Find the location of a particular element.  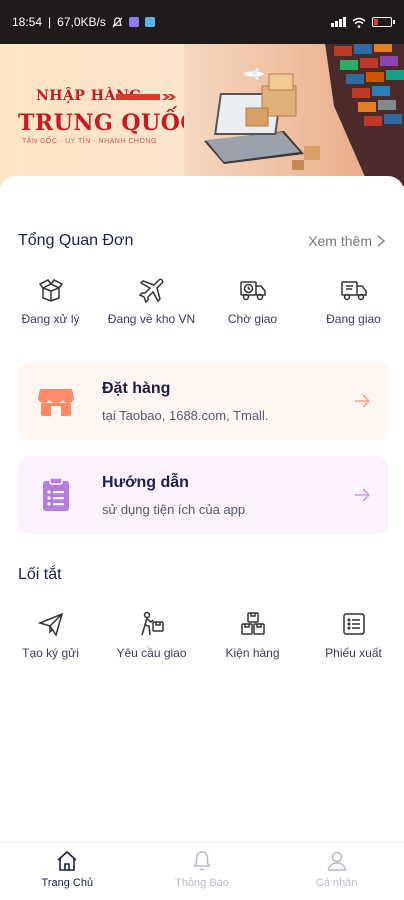

banner-arrow-decoration is located at coordinates (146, 97).